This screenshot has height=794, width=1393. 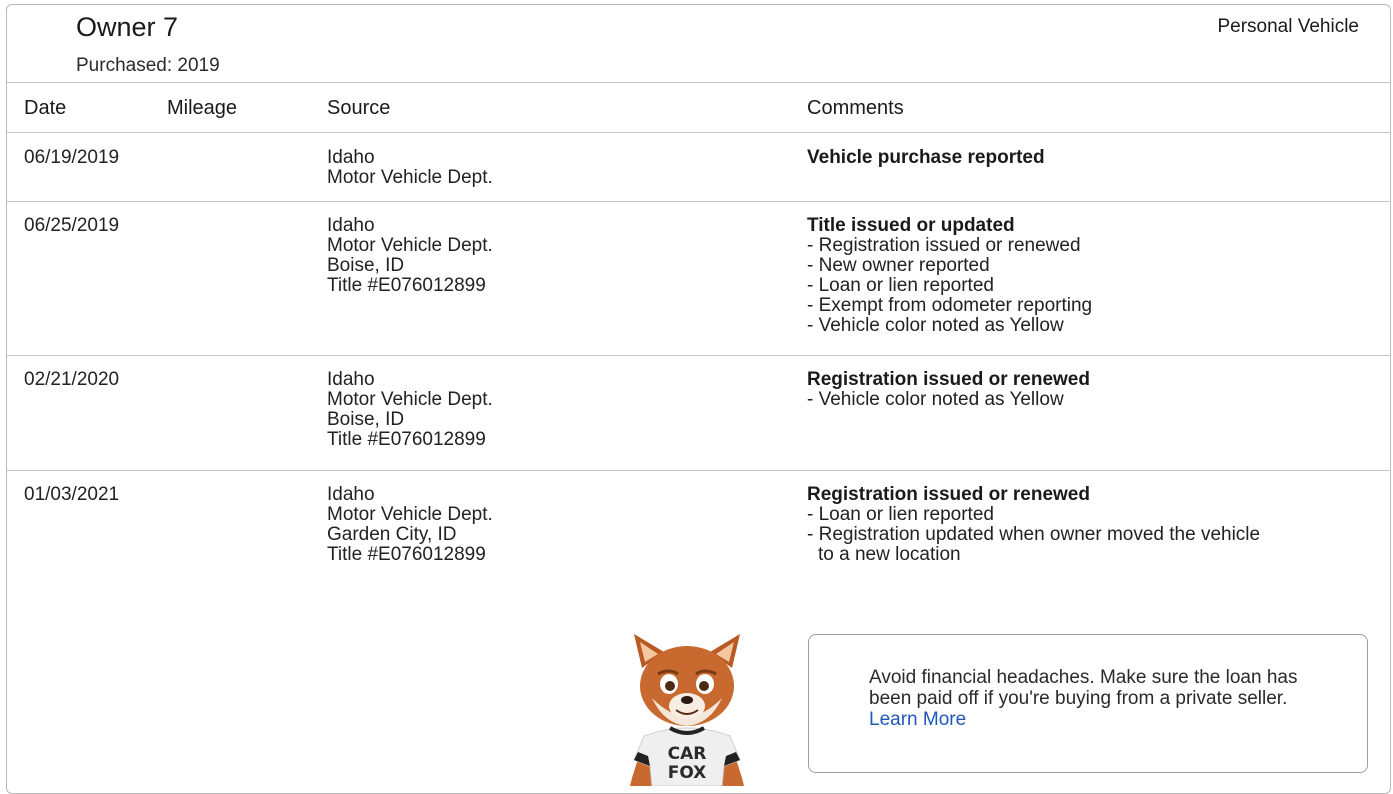 I want to click on comment-item: - Exempt from odometer reporting, so click(x=950, y=305).